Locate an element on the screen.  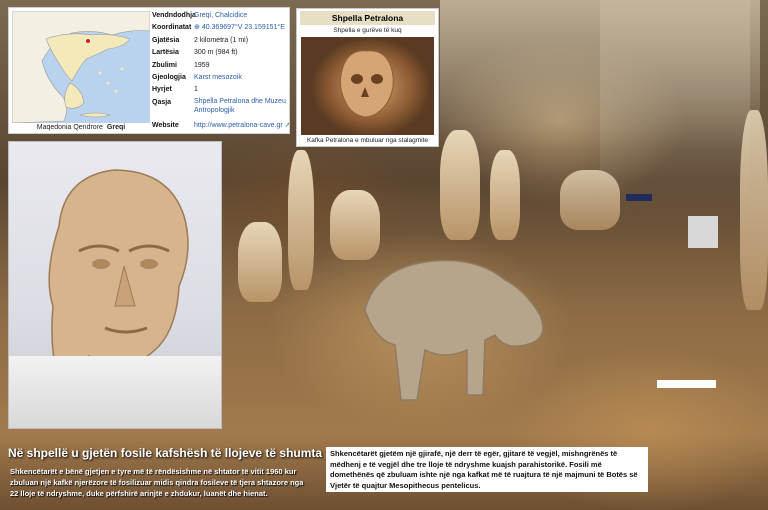
map-caption-country: Greqi is located at coordinates (116, 127).